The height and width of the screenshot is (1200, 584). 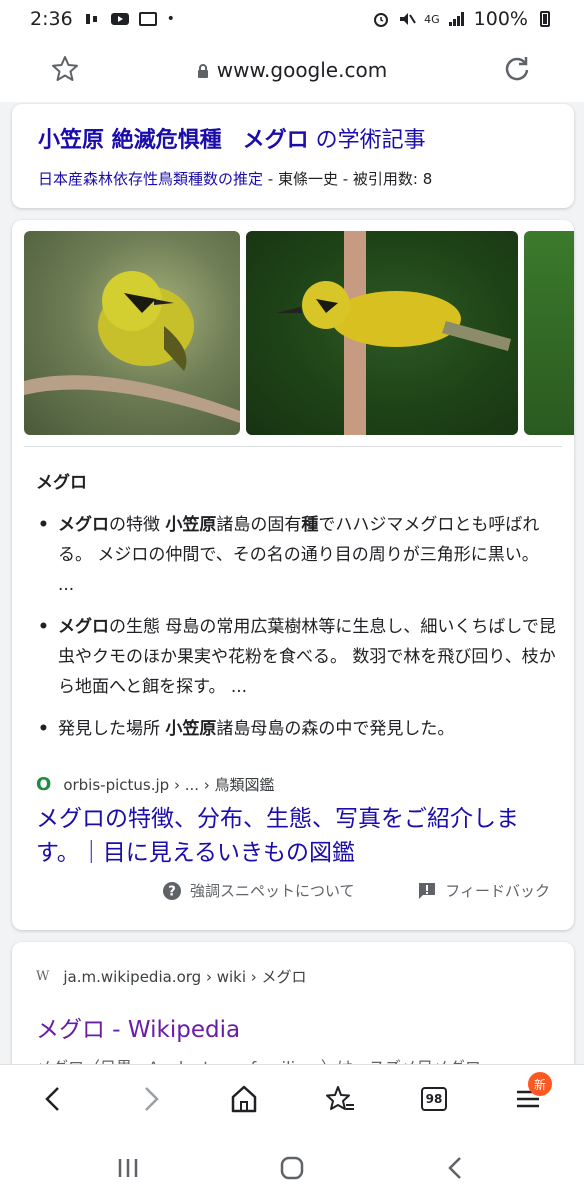 I want to click on status-bar: 2:36 • 4G 100%, so click(x=292, y=19).